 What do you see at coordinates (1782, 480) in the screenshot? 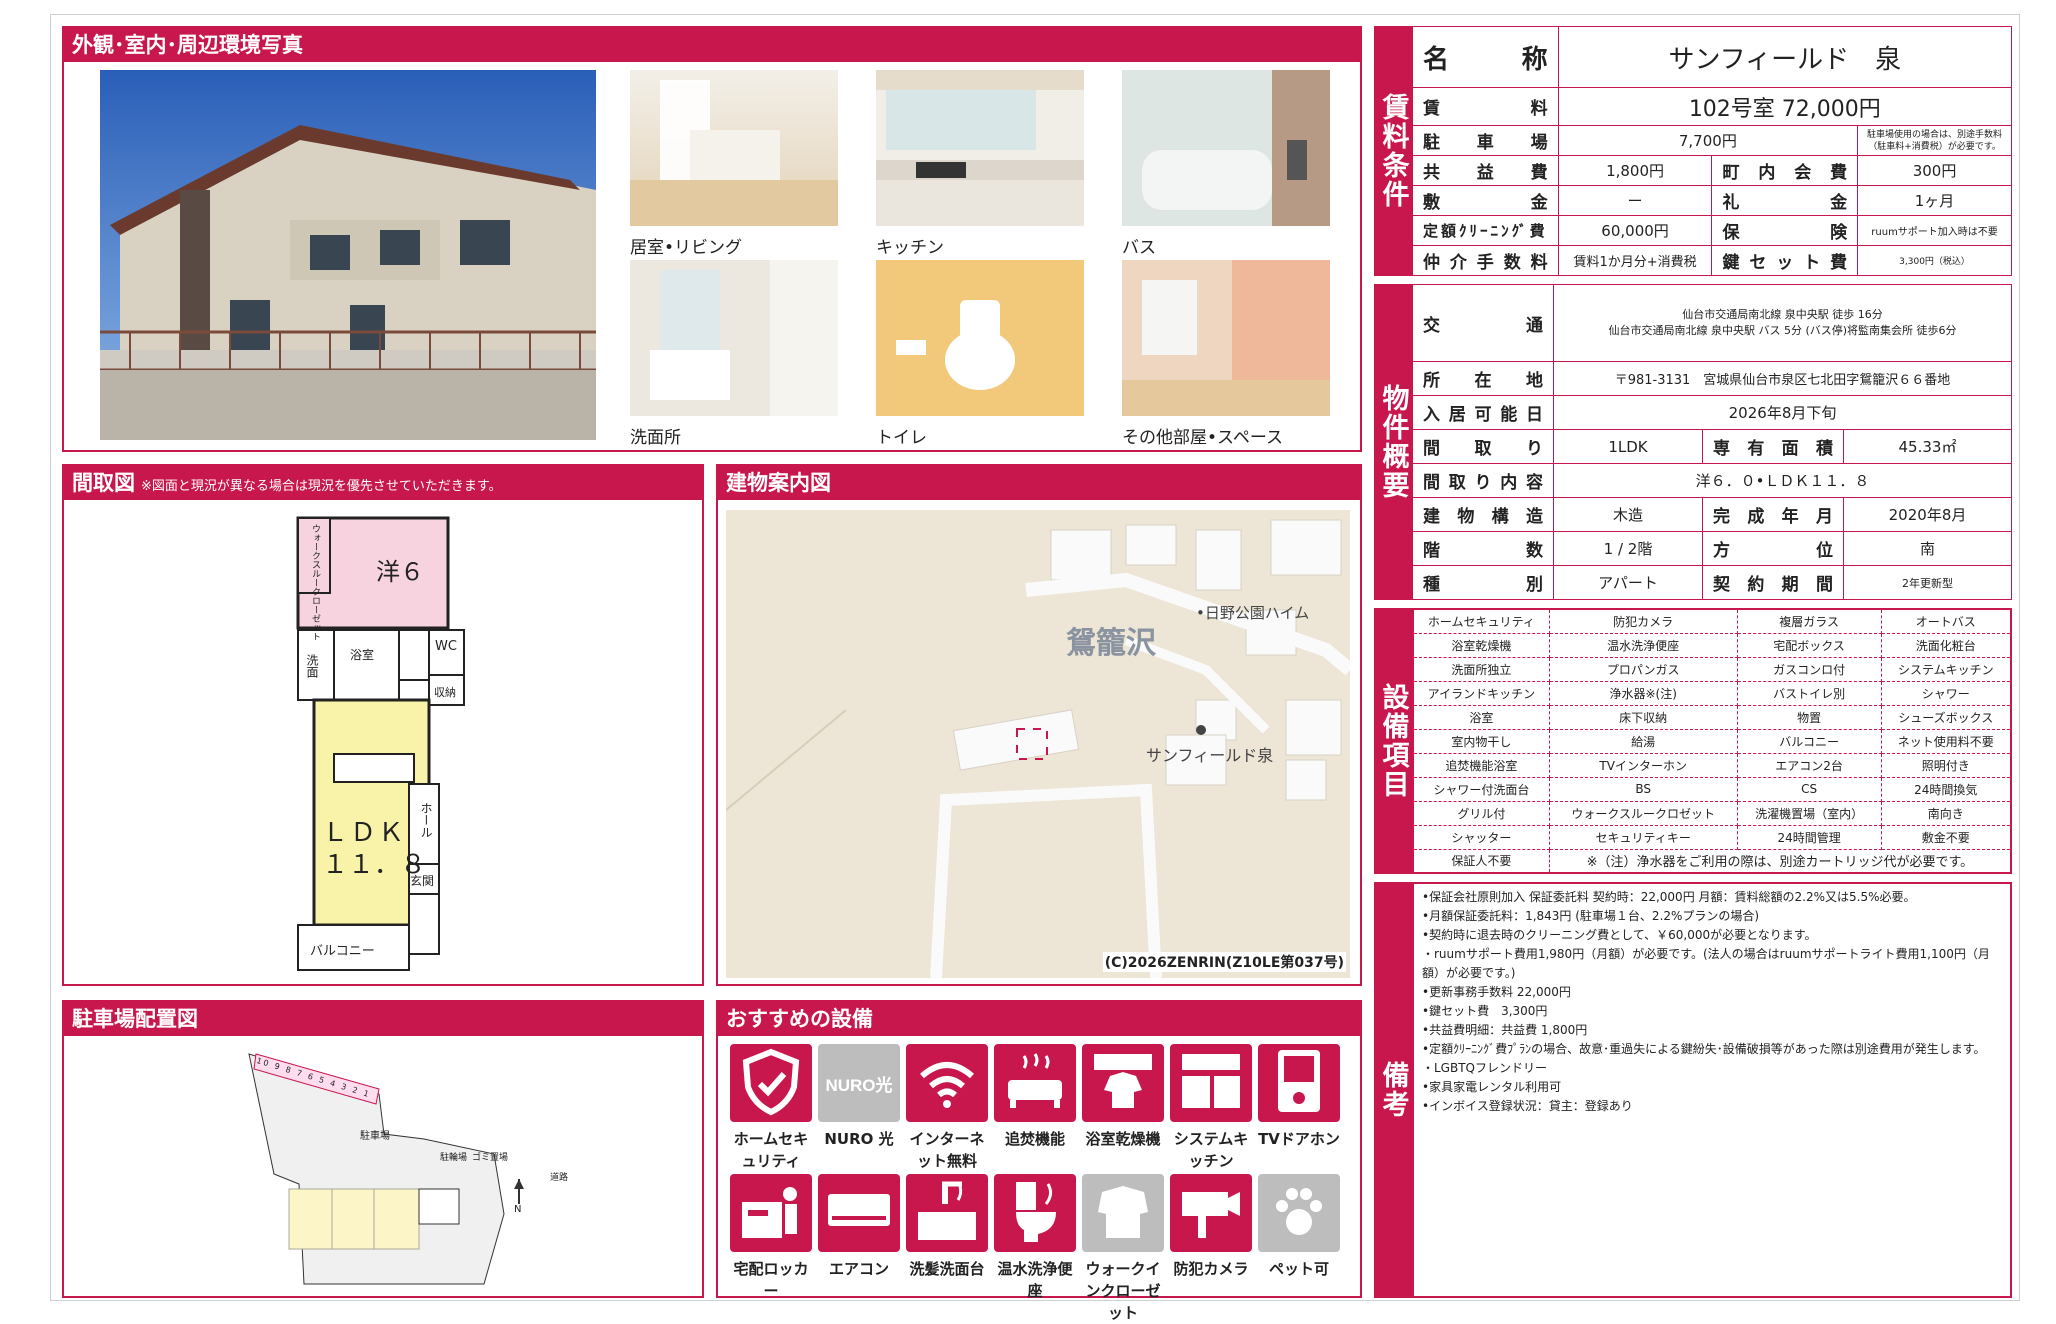
I see `madori-naiyo-value: 洋６．０•ＬＤＫ１１．８` at bounding box center [1782, 480].